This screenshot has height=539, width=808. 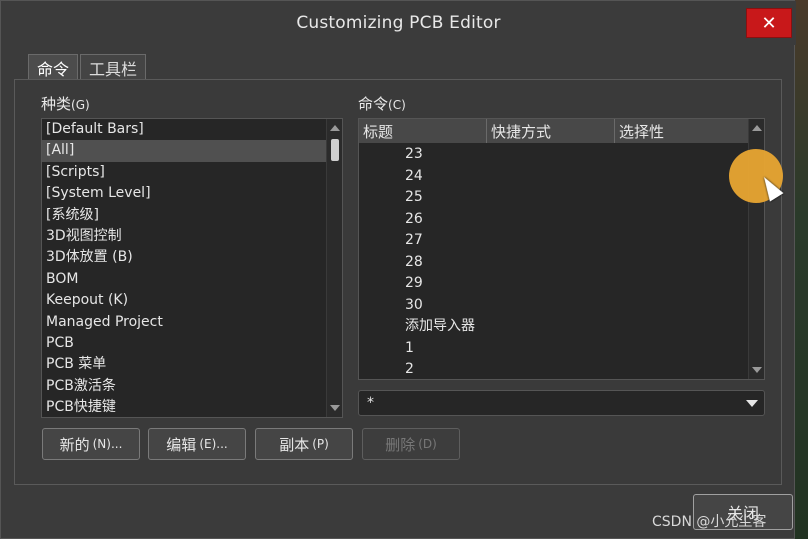 I want to click on command-row: 25, so click(x=554, y=198).